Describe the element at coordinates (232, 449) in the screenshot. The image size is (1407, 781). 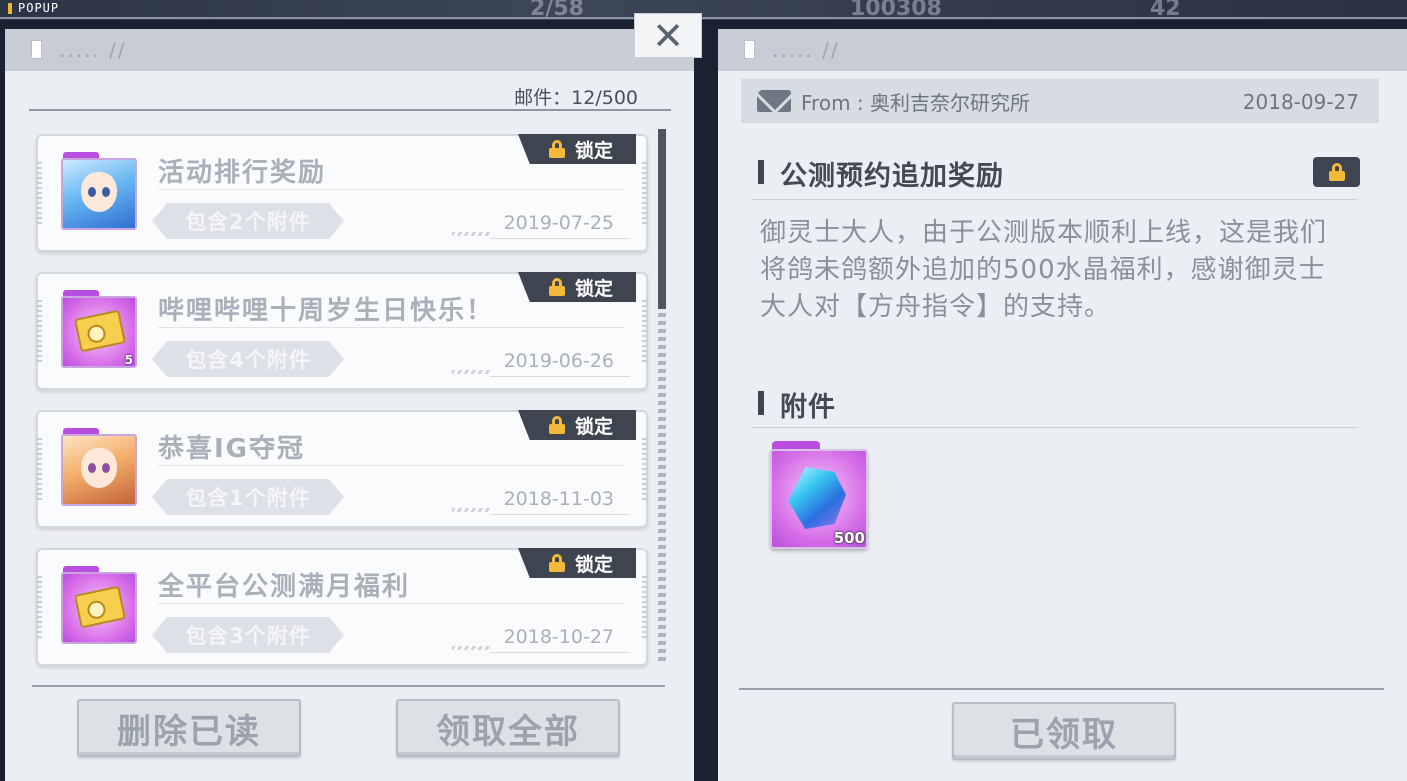
I see `mail-title: 恭喜IG夺冠` at that location.